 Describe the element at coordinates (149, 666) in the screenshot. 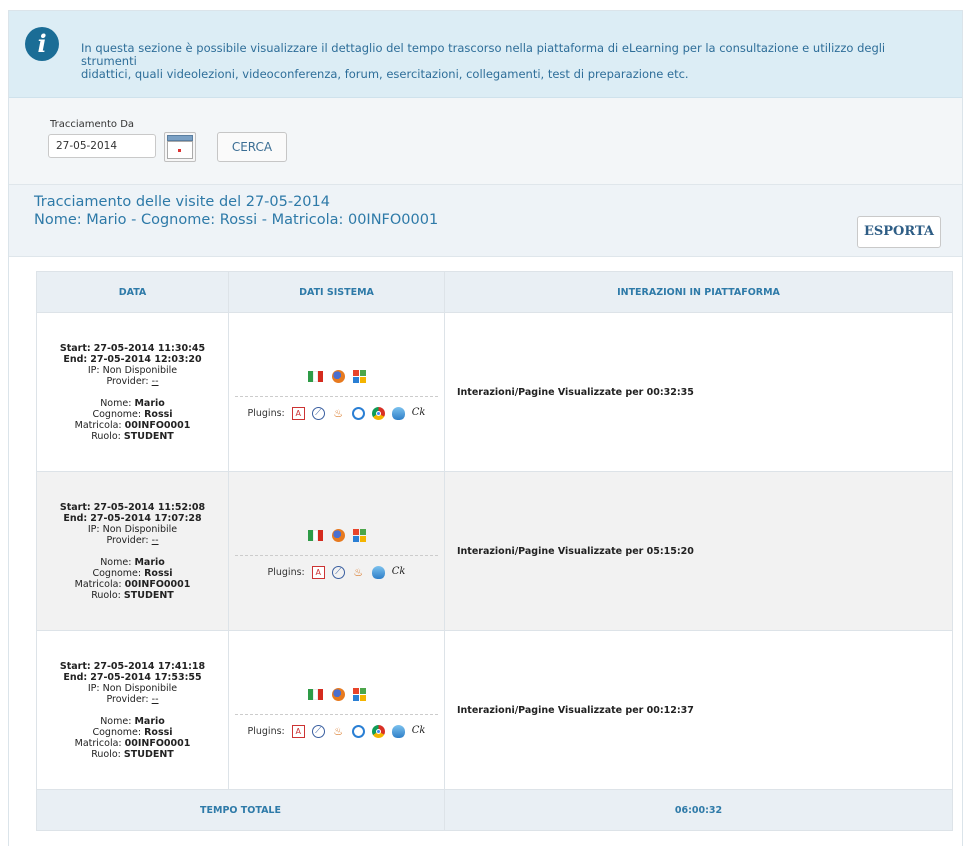

I see `start-time: 27-05-2014 17:41:18` at that location.